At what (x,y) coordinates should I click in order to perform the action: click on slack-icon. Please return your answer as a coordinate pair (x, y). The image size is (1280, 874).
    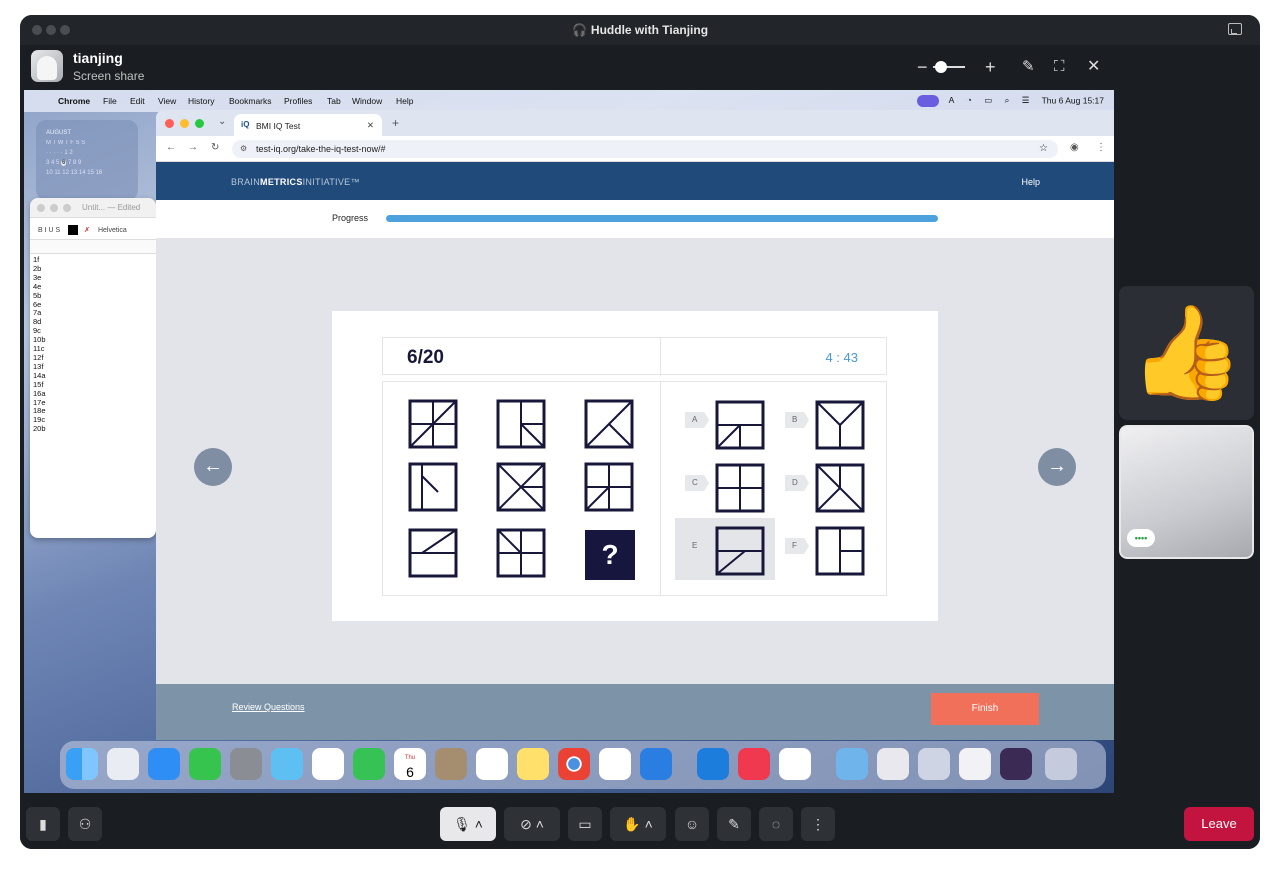
    Looking at the image, I should click on (615, 764).